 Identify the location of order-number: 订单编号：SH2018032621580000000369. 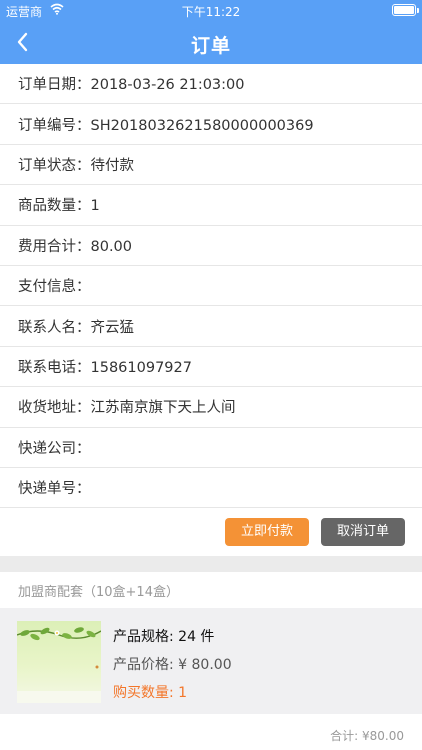
(166, 125).